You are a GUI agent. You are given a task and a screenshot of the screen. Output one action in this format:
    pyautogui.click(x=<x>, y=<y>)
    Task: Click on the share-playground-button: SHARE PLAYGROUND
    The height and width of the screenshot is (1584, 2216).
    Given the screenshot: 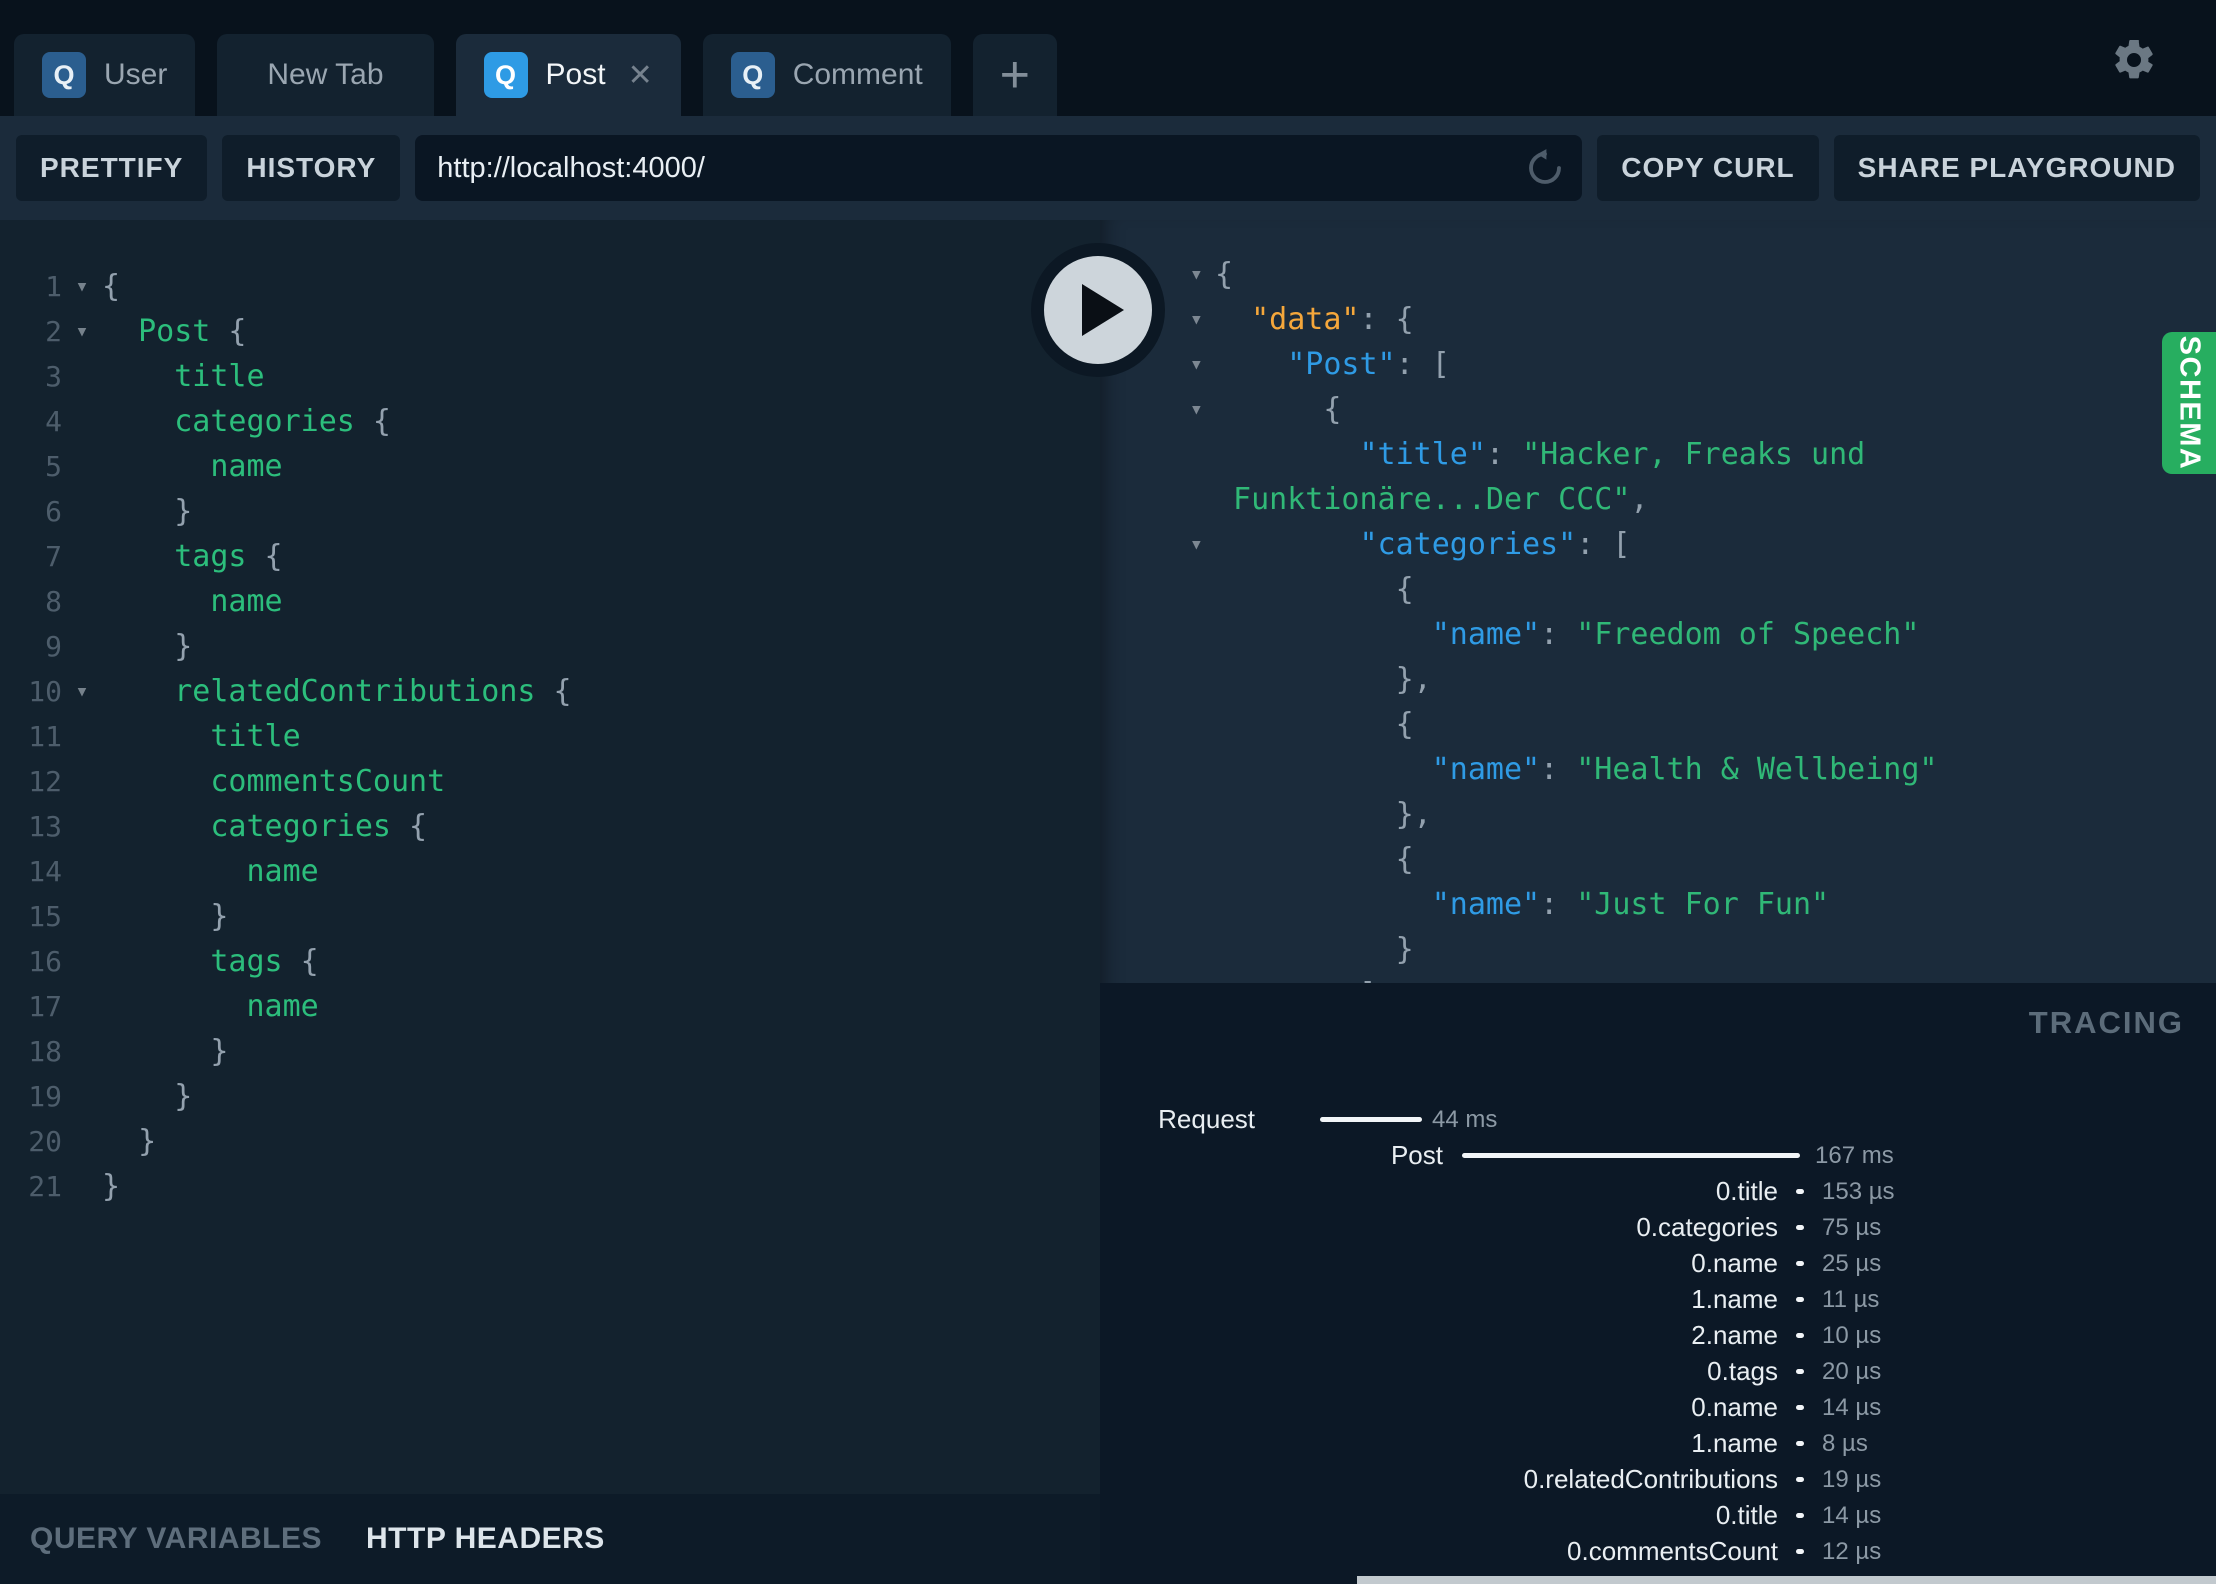 What is the action you would take?
    pyautogui.click(x=2016, y=168)
    